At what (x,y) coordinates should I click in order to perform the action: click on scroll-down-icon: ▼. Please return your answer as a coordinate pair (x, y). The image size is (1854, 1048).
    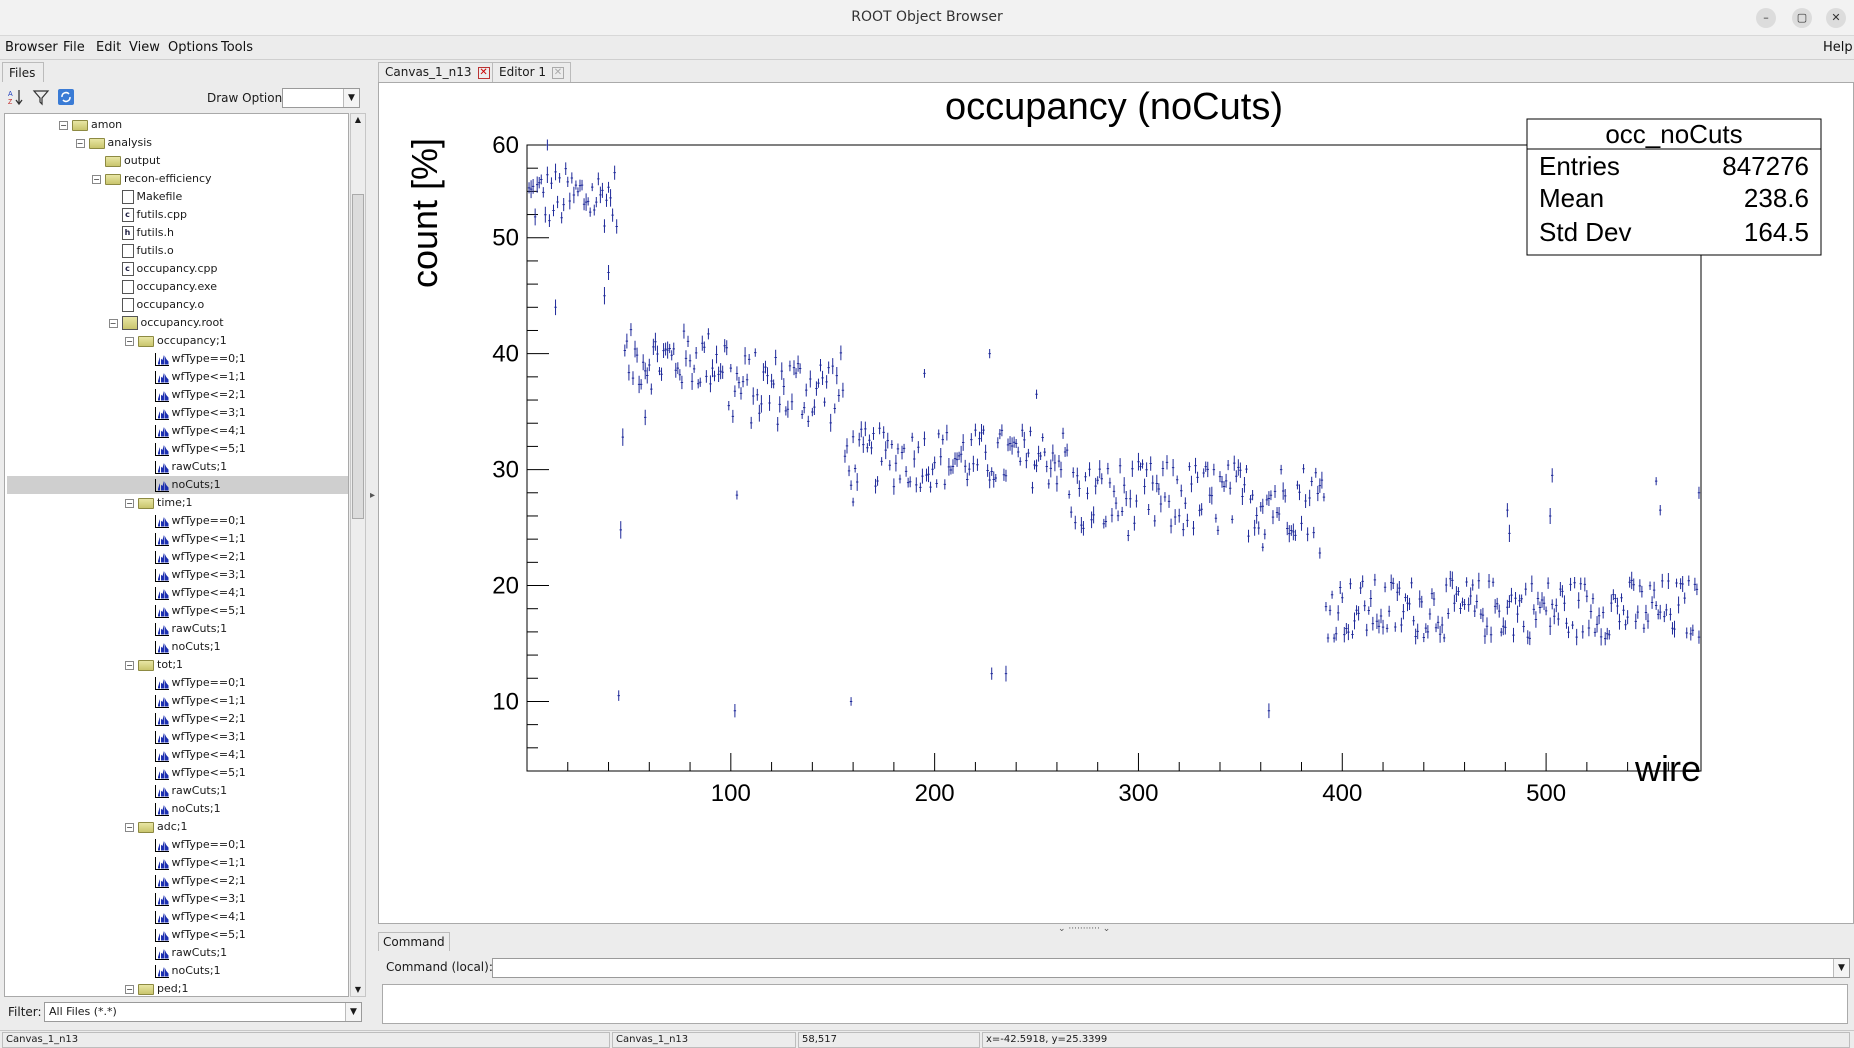
    Looking at the image, I should click on (358, 990).